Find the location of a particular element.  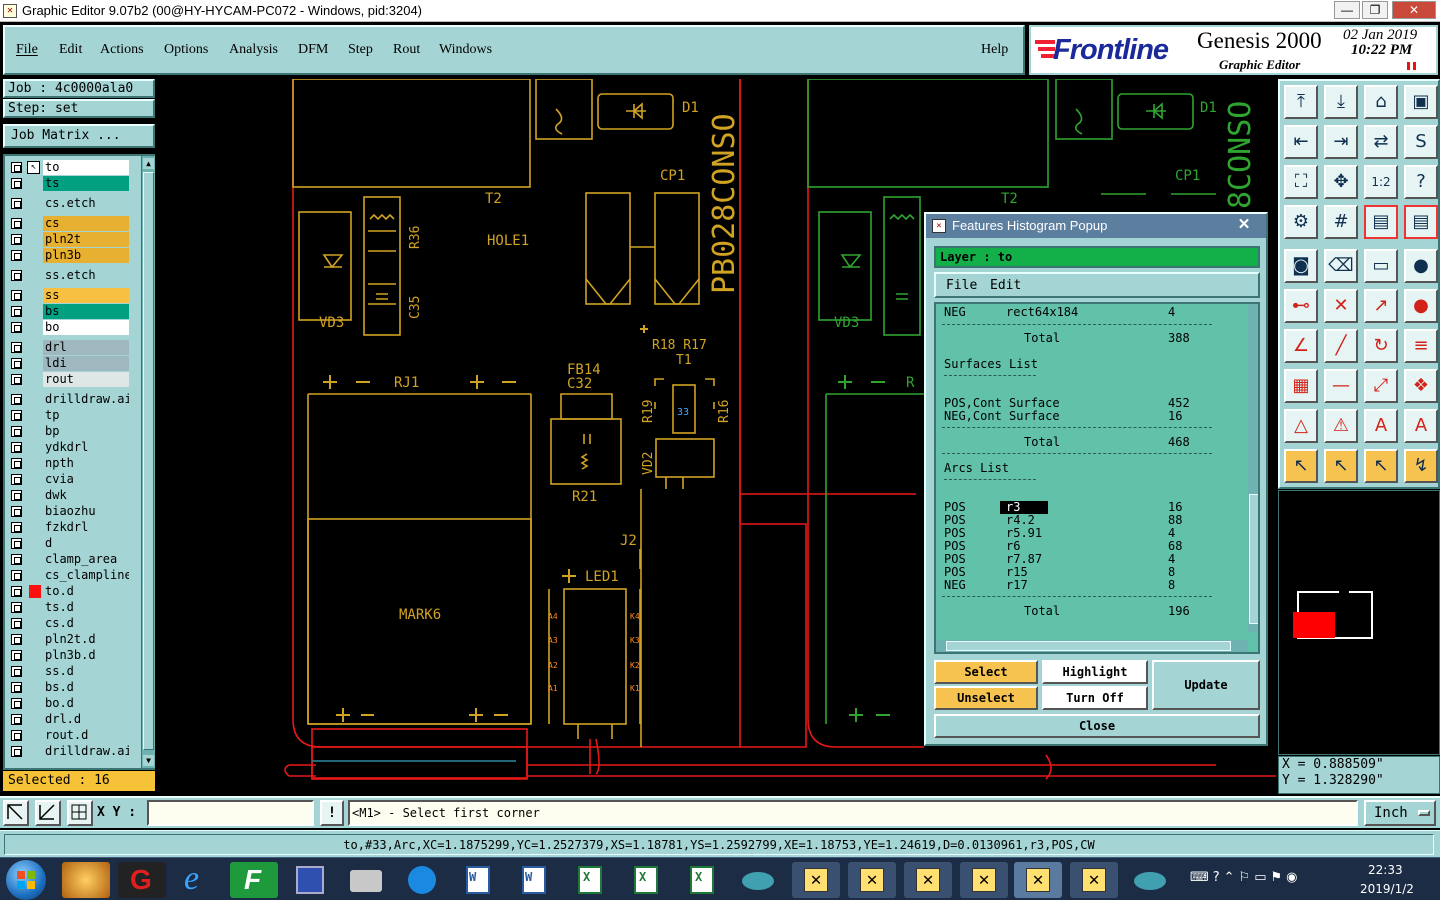

arrow-out-icon: ⇥ is located at coordinates (1341, 142).